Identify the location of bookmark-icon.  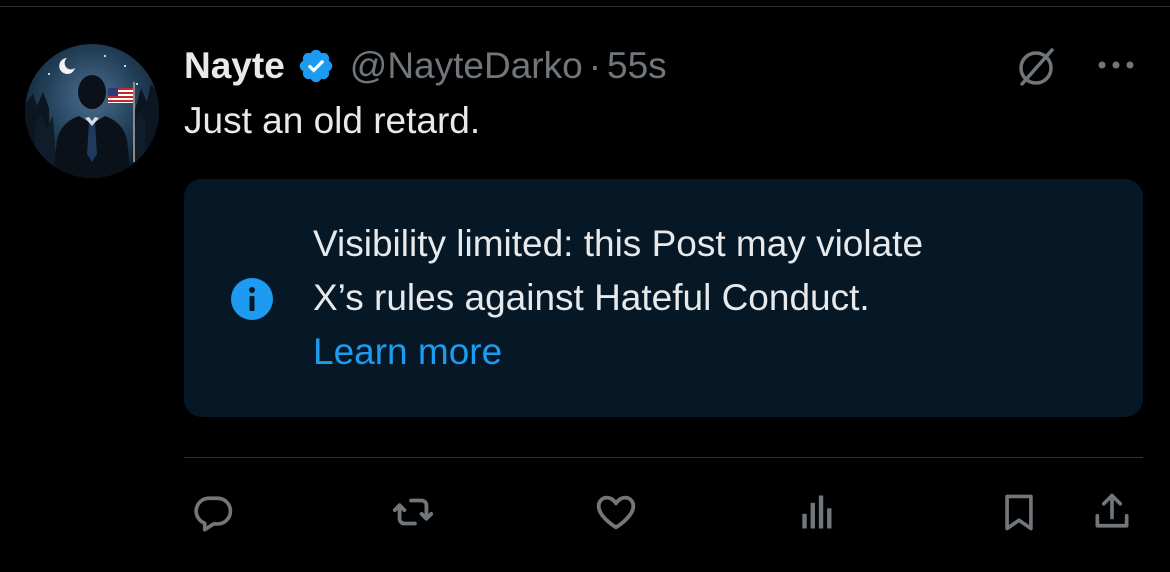
(1019, 512).